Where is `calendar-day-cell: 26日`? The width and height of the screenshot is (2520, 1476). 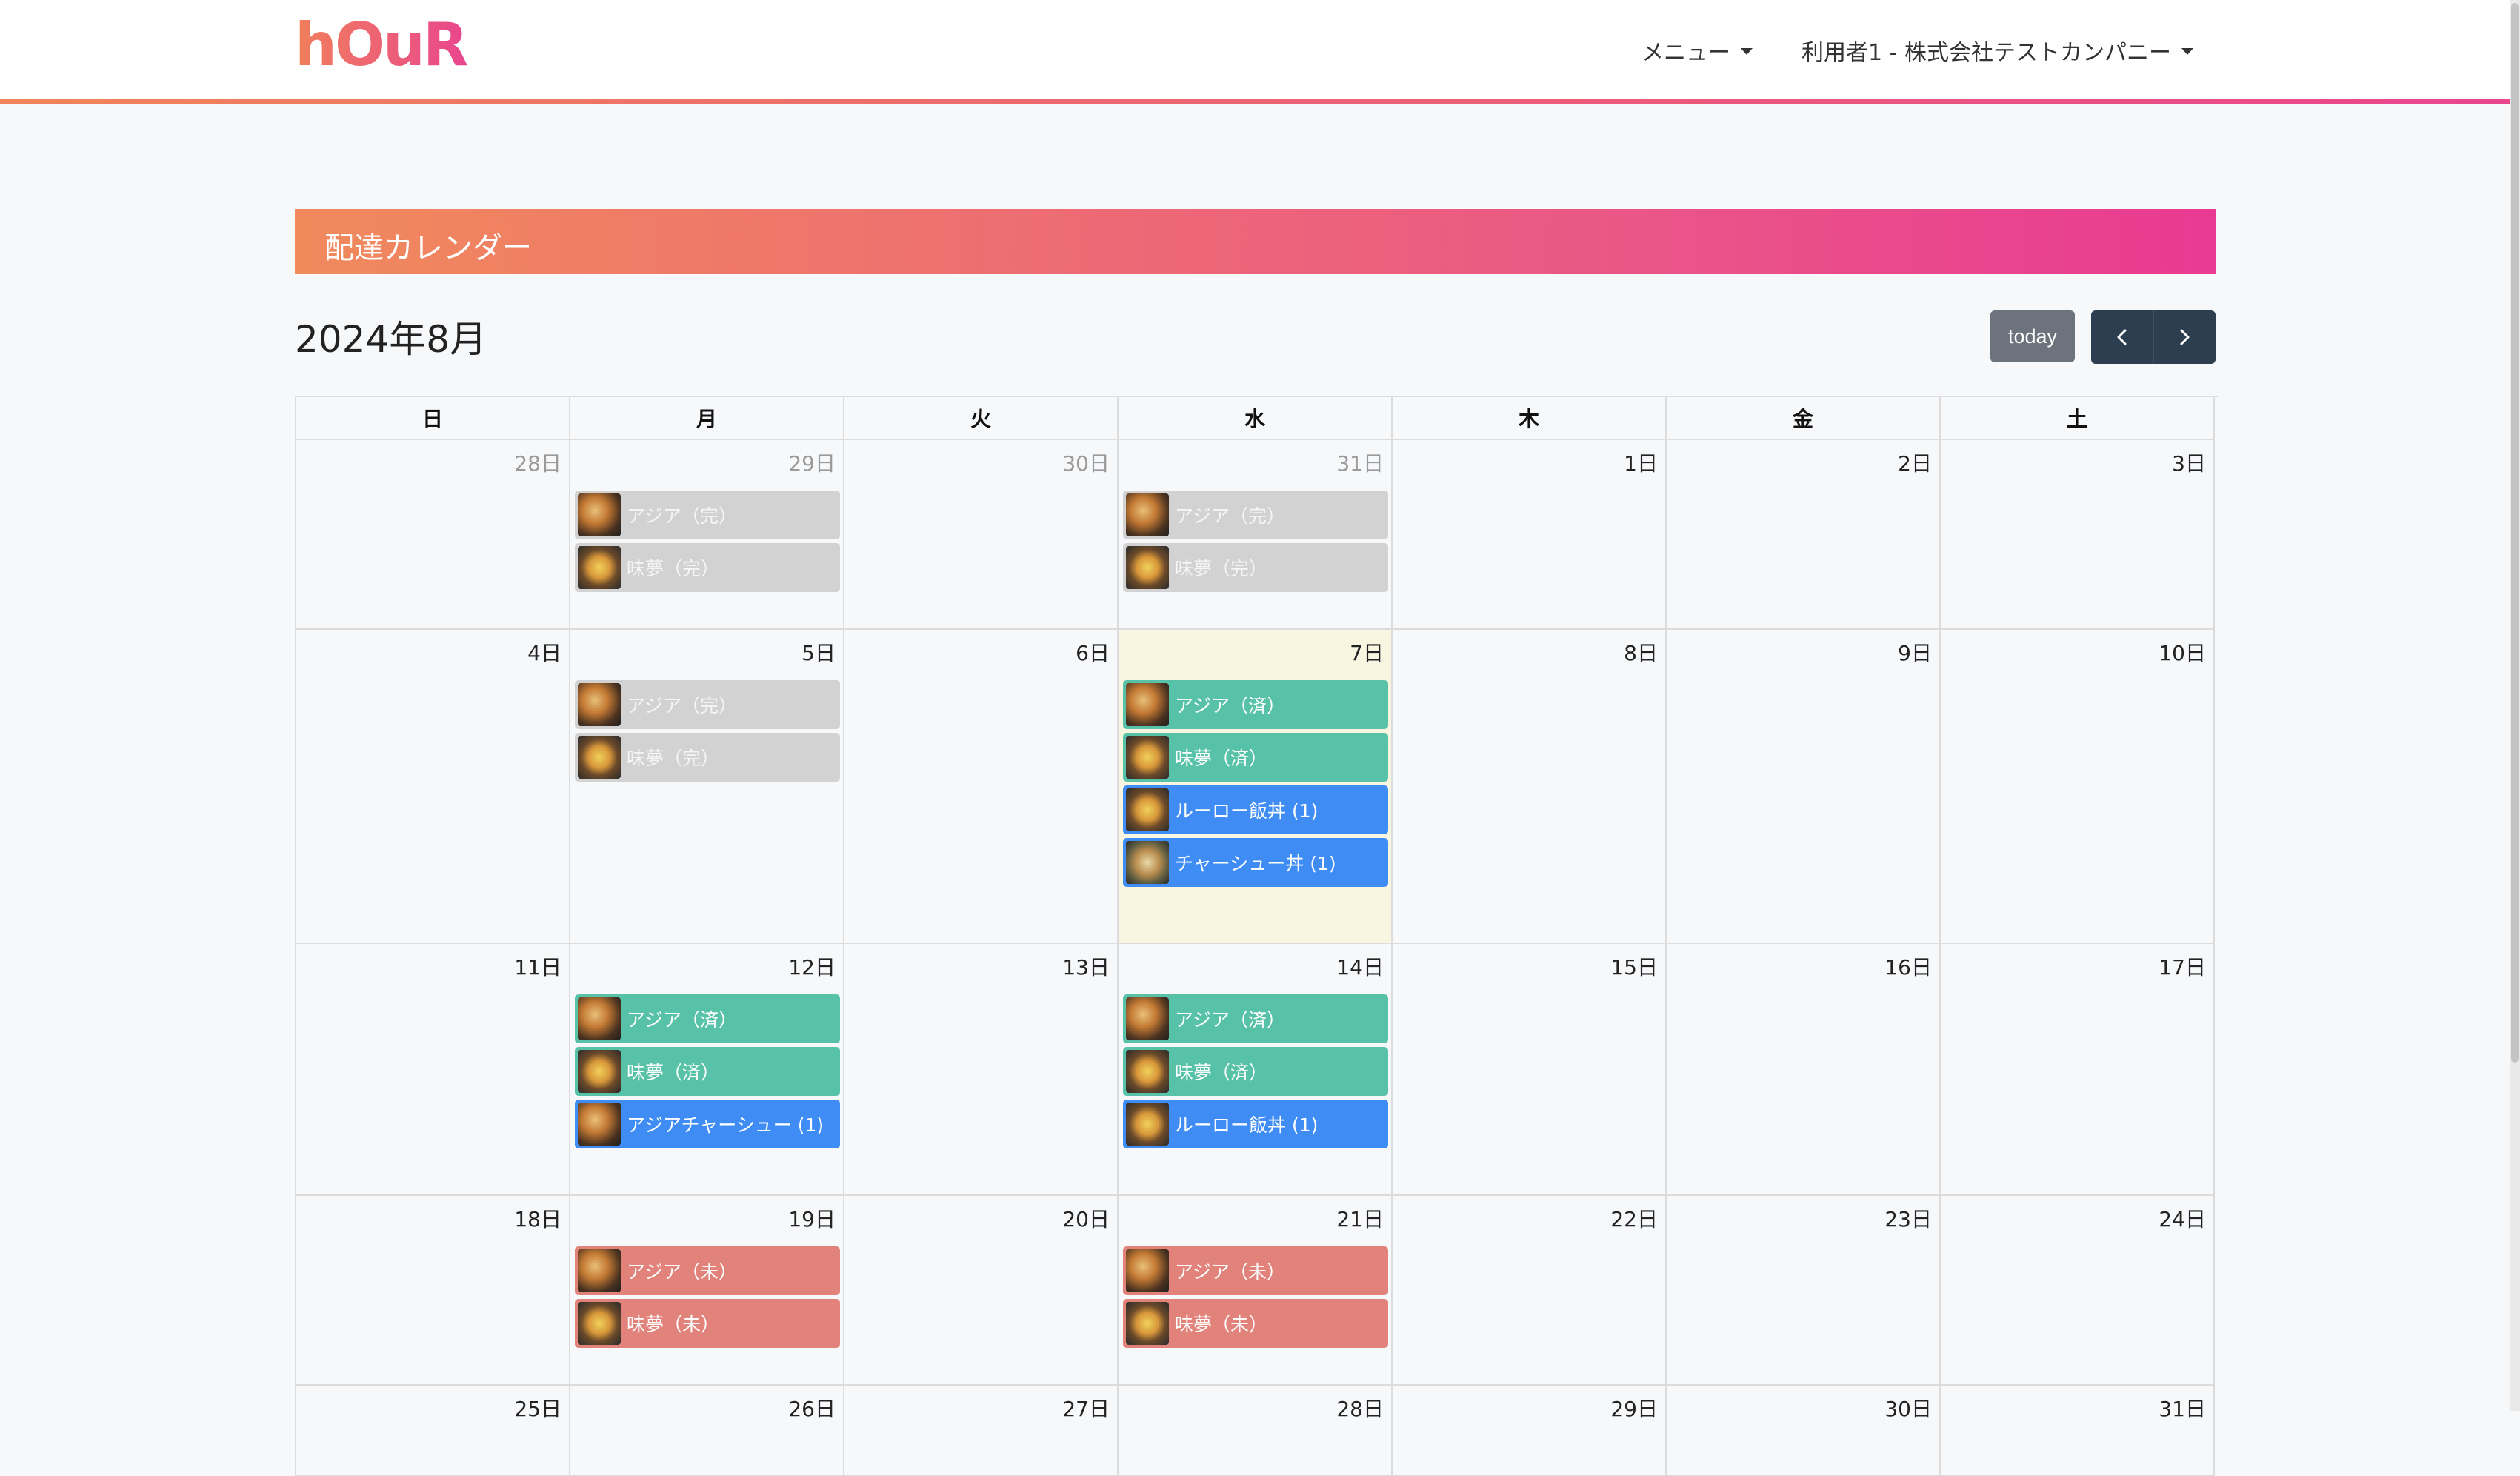 calendar-day-cell: 26日 is located at coordinates (707, 1431).